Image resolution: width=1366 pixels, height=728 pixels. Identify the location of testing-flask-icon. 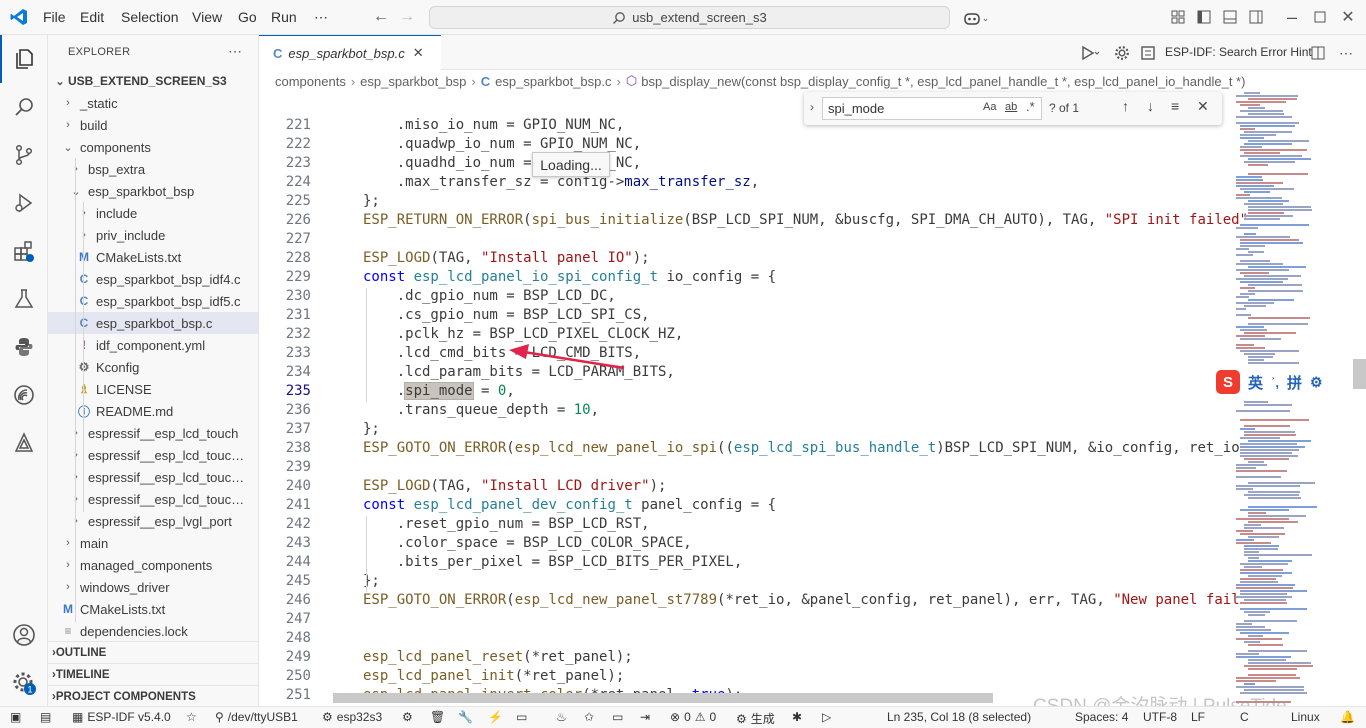
(24, 299).